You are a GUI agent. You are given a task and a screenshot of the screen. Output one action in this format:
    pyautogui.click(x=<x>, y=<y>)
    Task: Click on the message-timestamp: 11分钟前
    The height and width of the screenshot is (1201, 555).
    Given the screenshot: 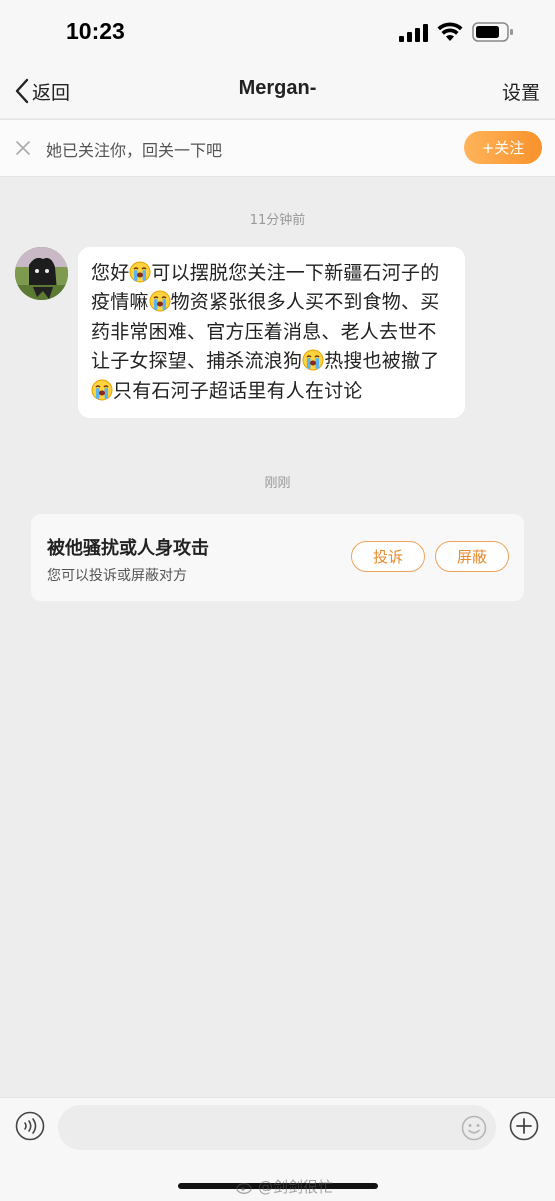 What is the action you would take?
    pyautogui.click(x=277, y=220)
    